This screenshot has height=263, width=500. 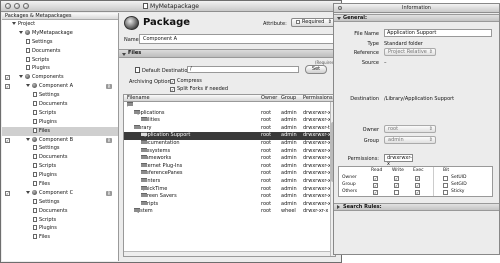 I want to click on permissions-field: drwxrwxr-x, so click(x=398, y=160).